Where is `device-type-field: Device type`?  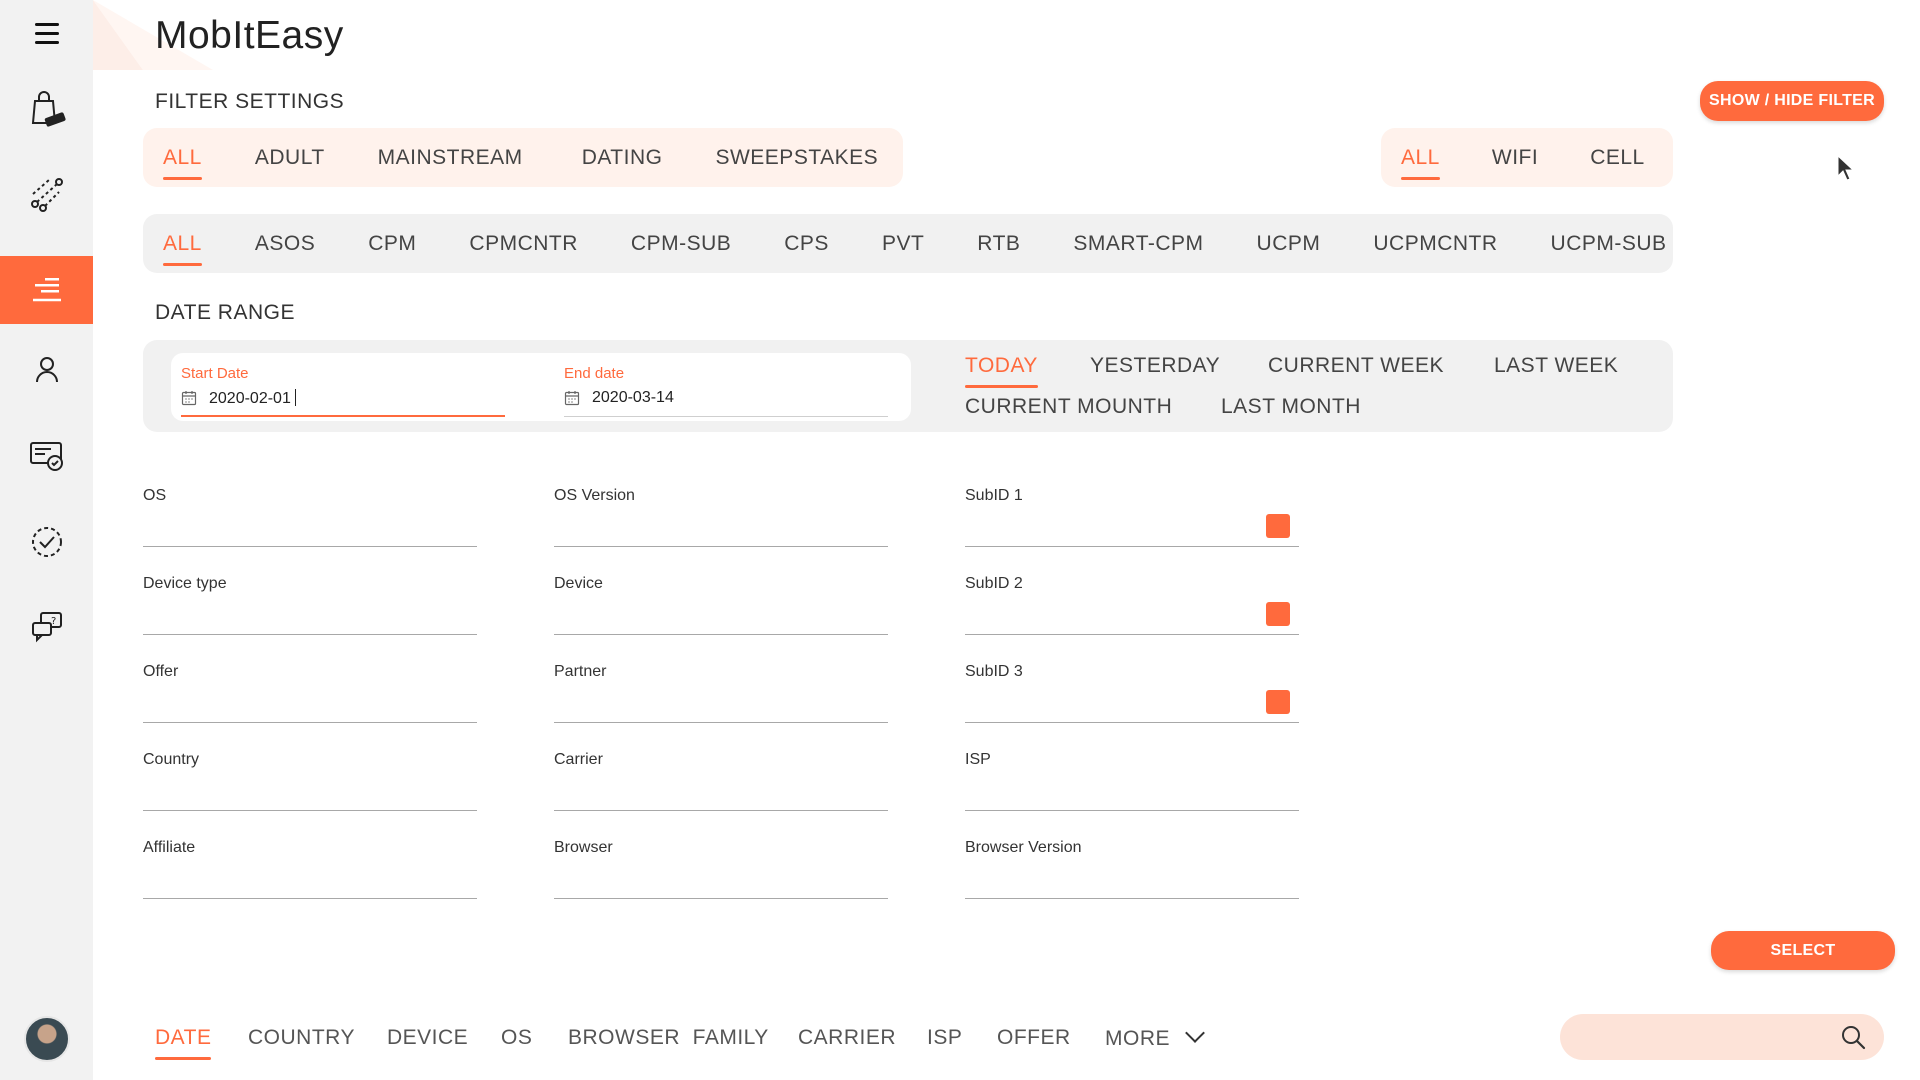 device-type-field: Device type is located at coordinates (310, 605).